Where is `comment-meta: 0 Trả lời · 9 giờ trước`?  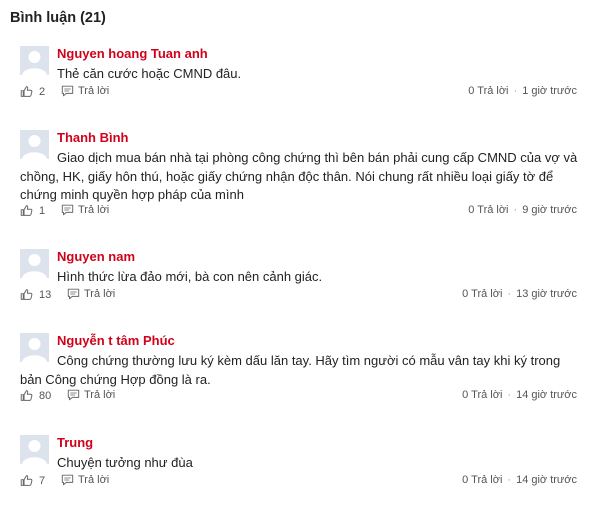 comment-meta: 0 Trả lời · 9 giờ trước is located at coordinates (522, 210).